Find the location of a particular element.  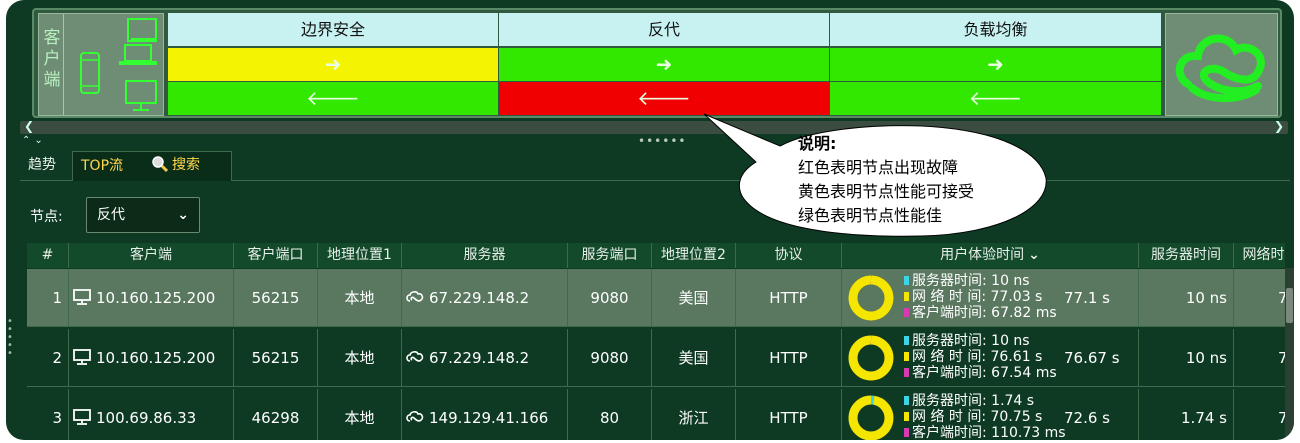

scroll-left-icon: ❮ is located at coordinates (29, 126).